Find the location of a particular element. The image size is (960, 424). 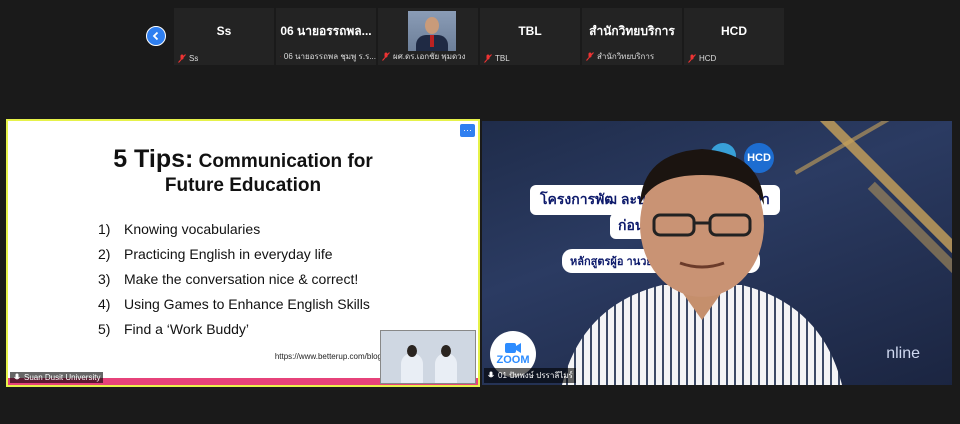

participant-video-thumbnail is located at coordinates (432, 31).